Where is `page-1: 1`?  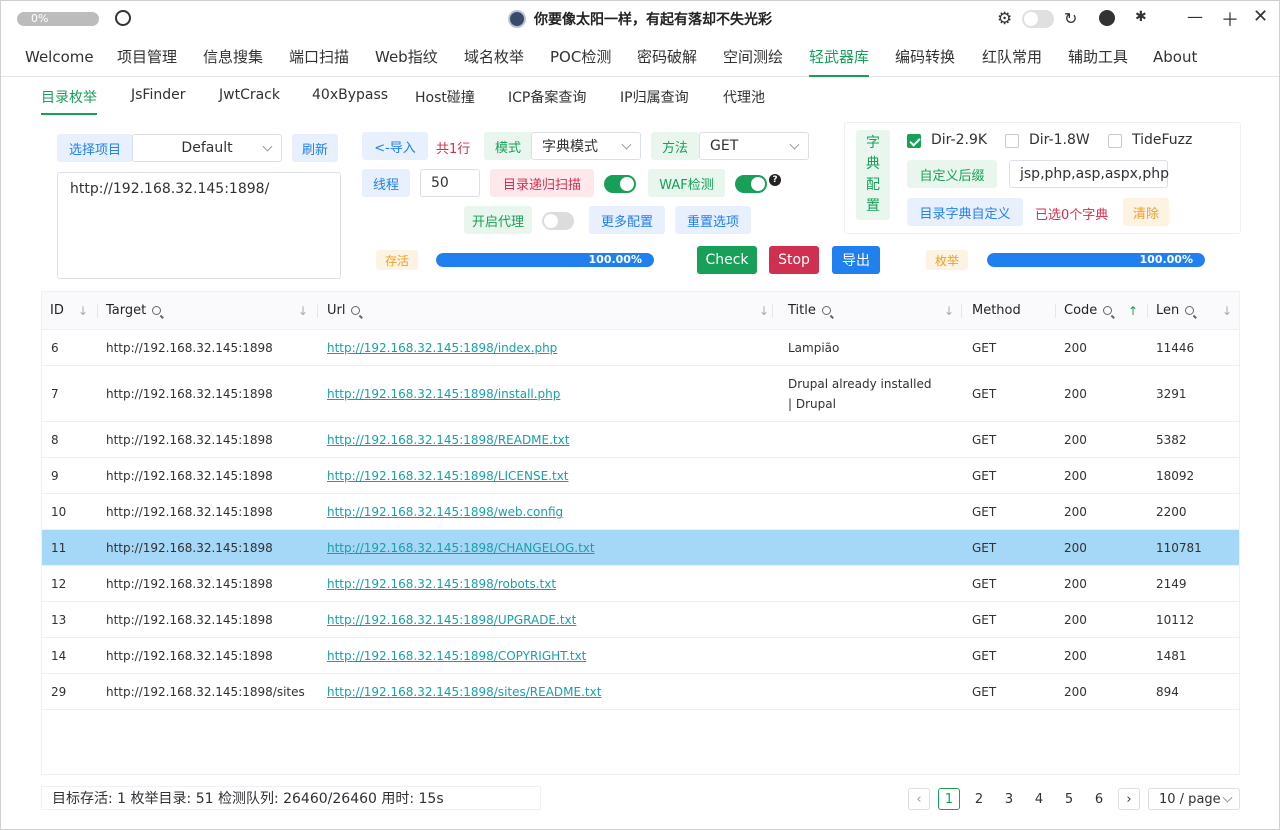
page-1: 1 is located at coordinates (949, 799).